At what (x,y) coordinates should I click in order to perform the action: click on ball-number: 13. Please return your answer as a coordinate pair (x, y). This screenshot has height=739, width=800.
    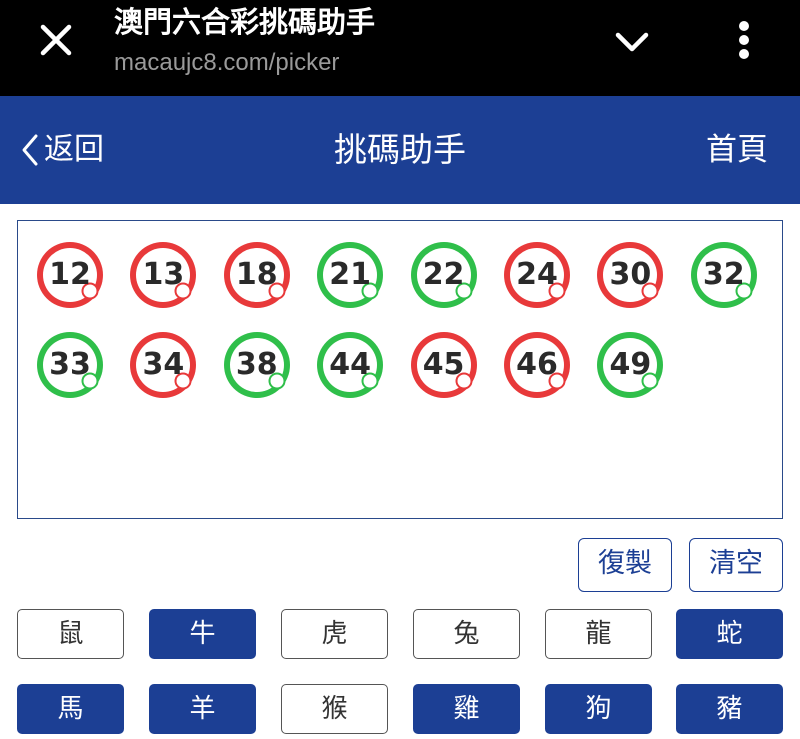
    Looking at the image, I should click on (163, 274).